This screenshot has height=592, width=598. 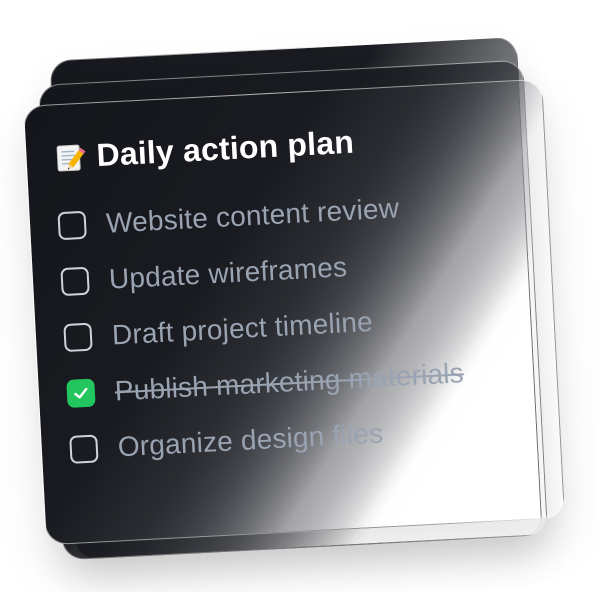 What do you see at coordinates (250, 440) in the screenshot?
I see `task-label: Organize design files` at bounding box center [250, 440].